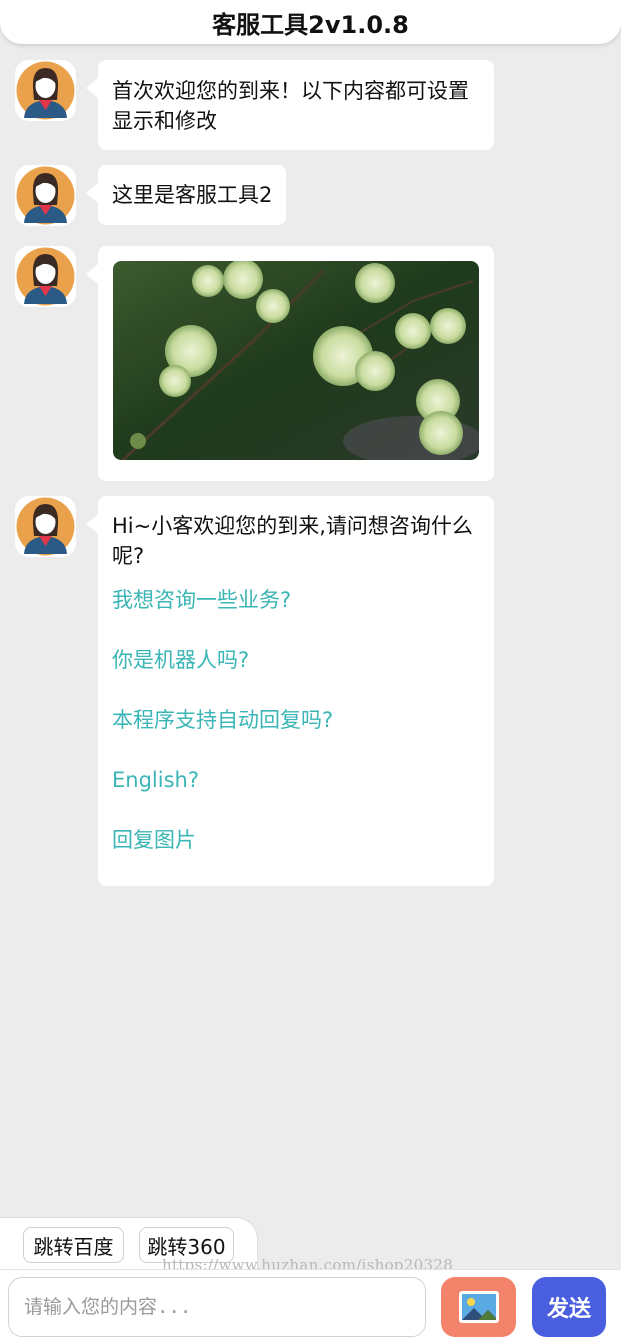 The width and height of the screenshot is (621, 1344). I want to click on chat-header: 客服工具2v1.0.8, so click(310, 22).